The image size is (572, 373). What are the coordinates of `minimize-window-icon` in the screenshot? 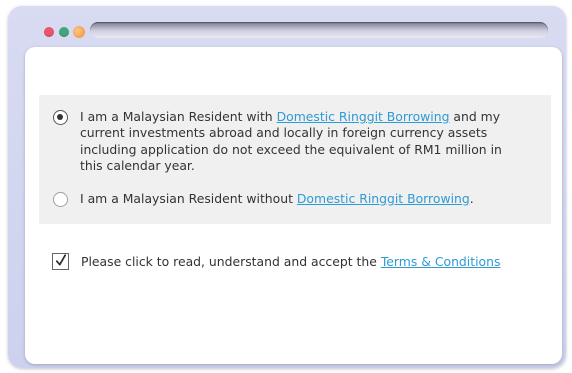 It's located at (64, 32).